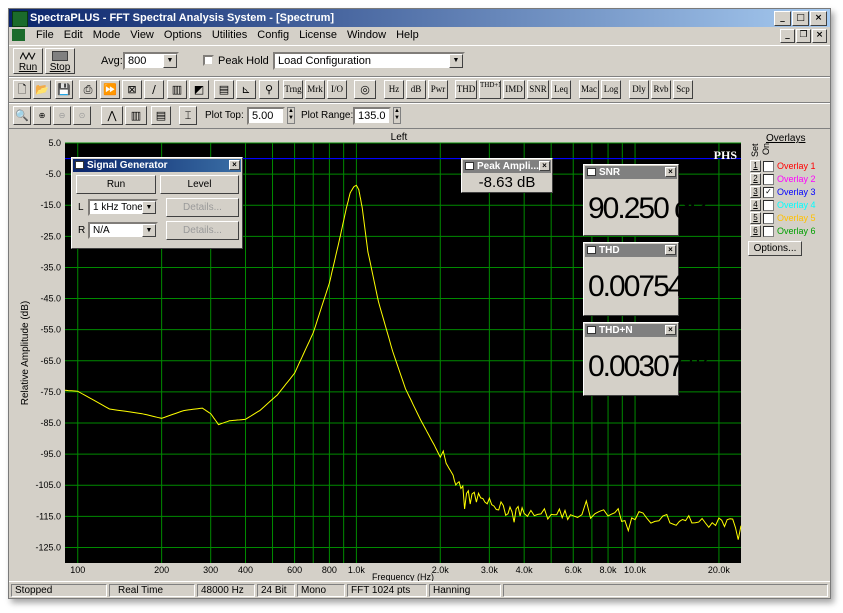  Describe the element at coordinates (755, 192) in the screenshot. I see `overlay-set-button: 3` at that location.